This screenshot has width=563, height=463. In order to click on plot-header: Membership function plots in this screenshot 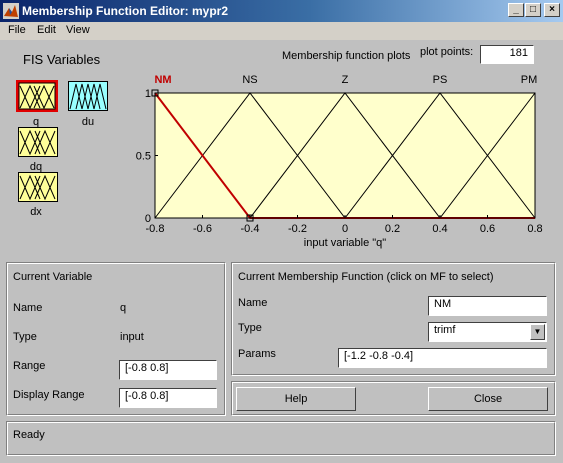, I will do `click(346, 56)`.